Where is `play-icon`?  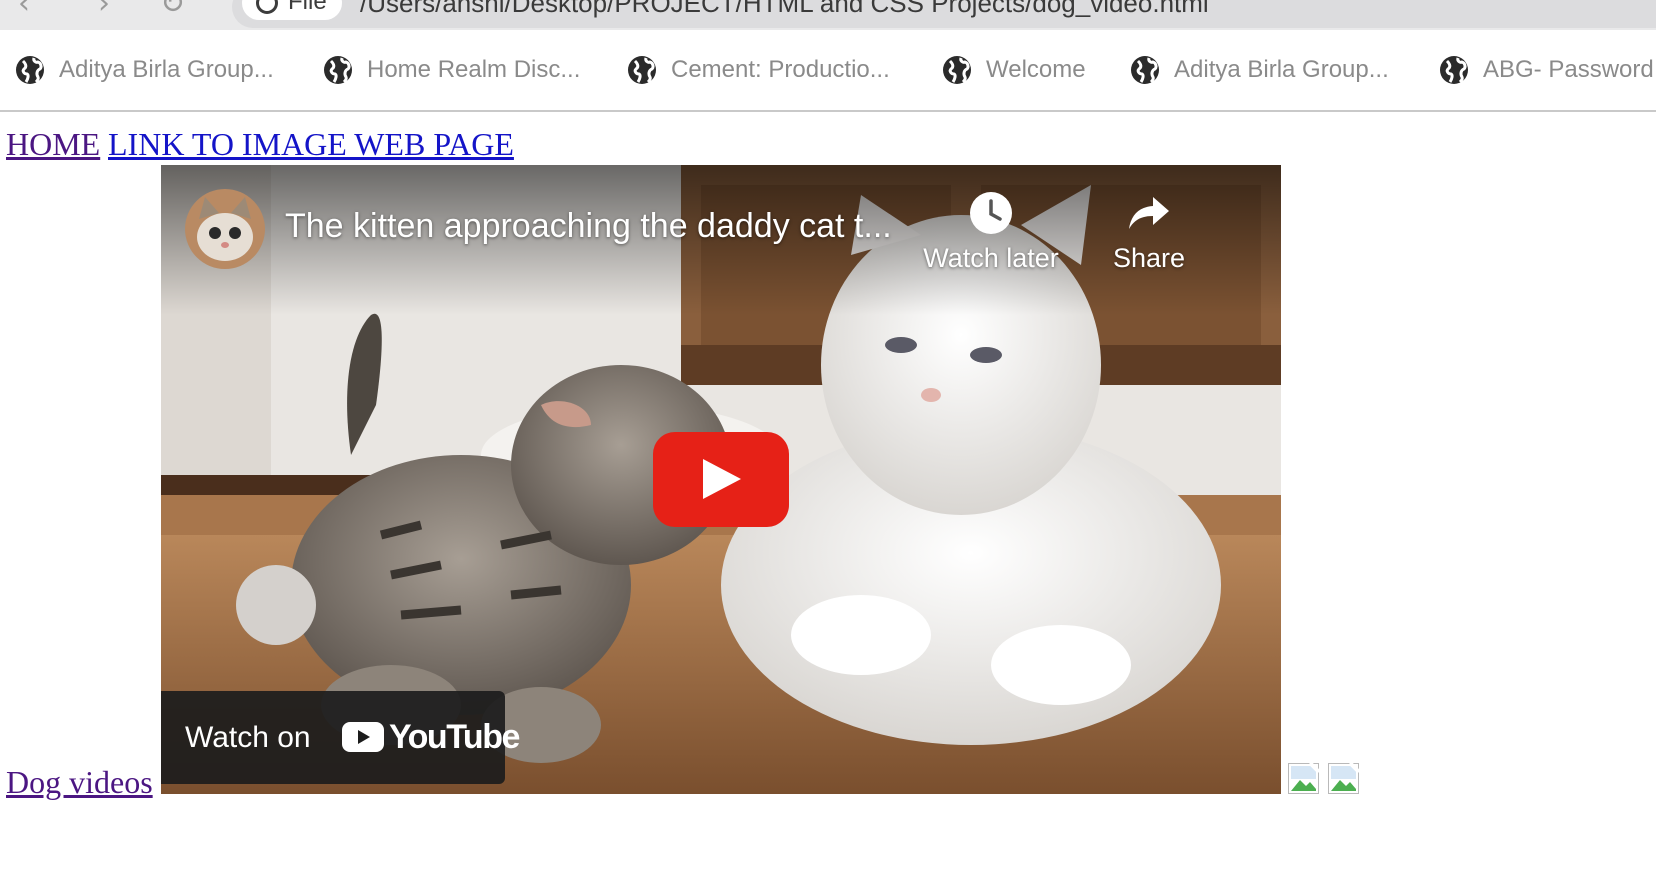
play-icon is located at coordinates (722, 479).